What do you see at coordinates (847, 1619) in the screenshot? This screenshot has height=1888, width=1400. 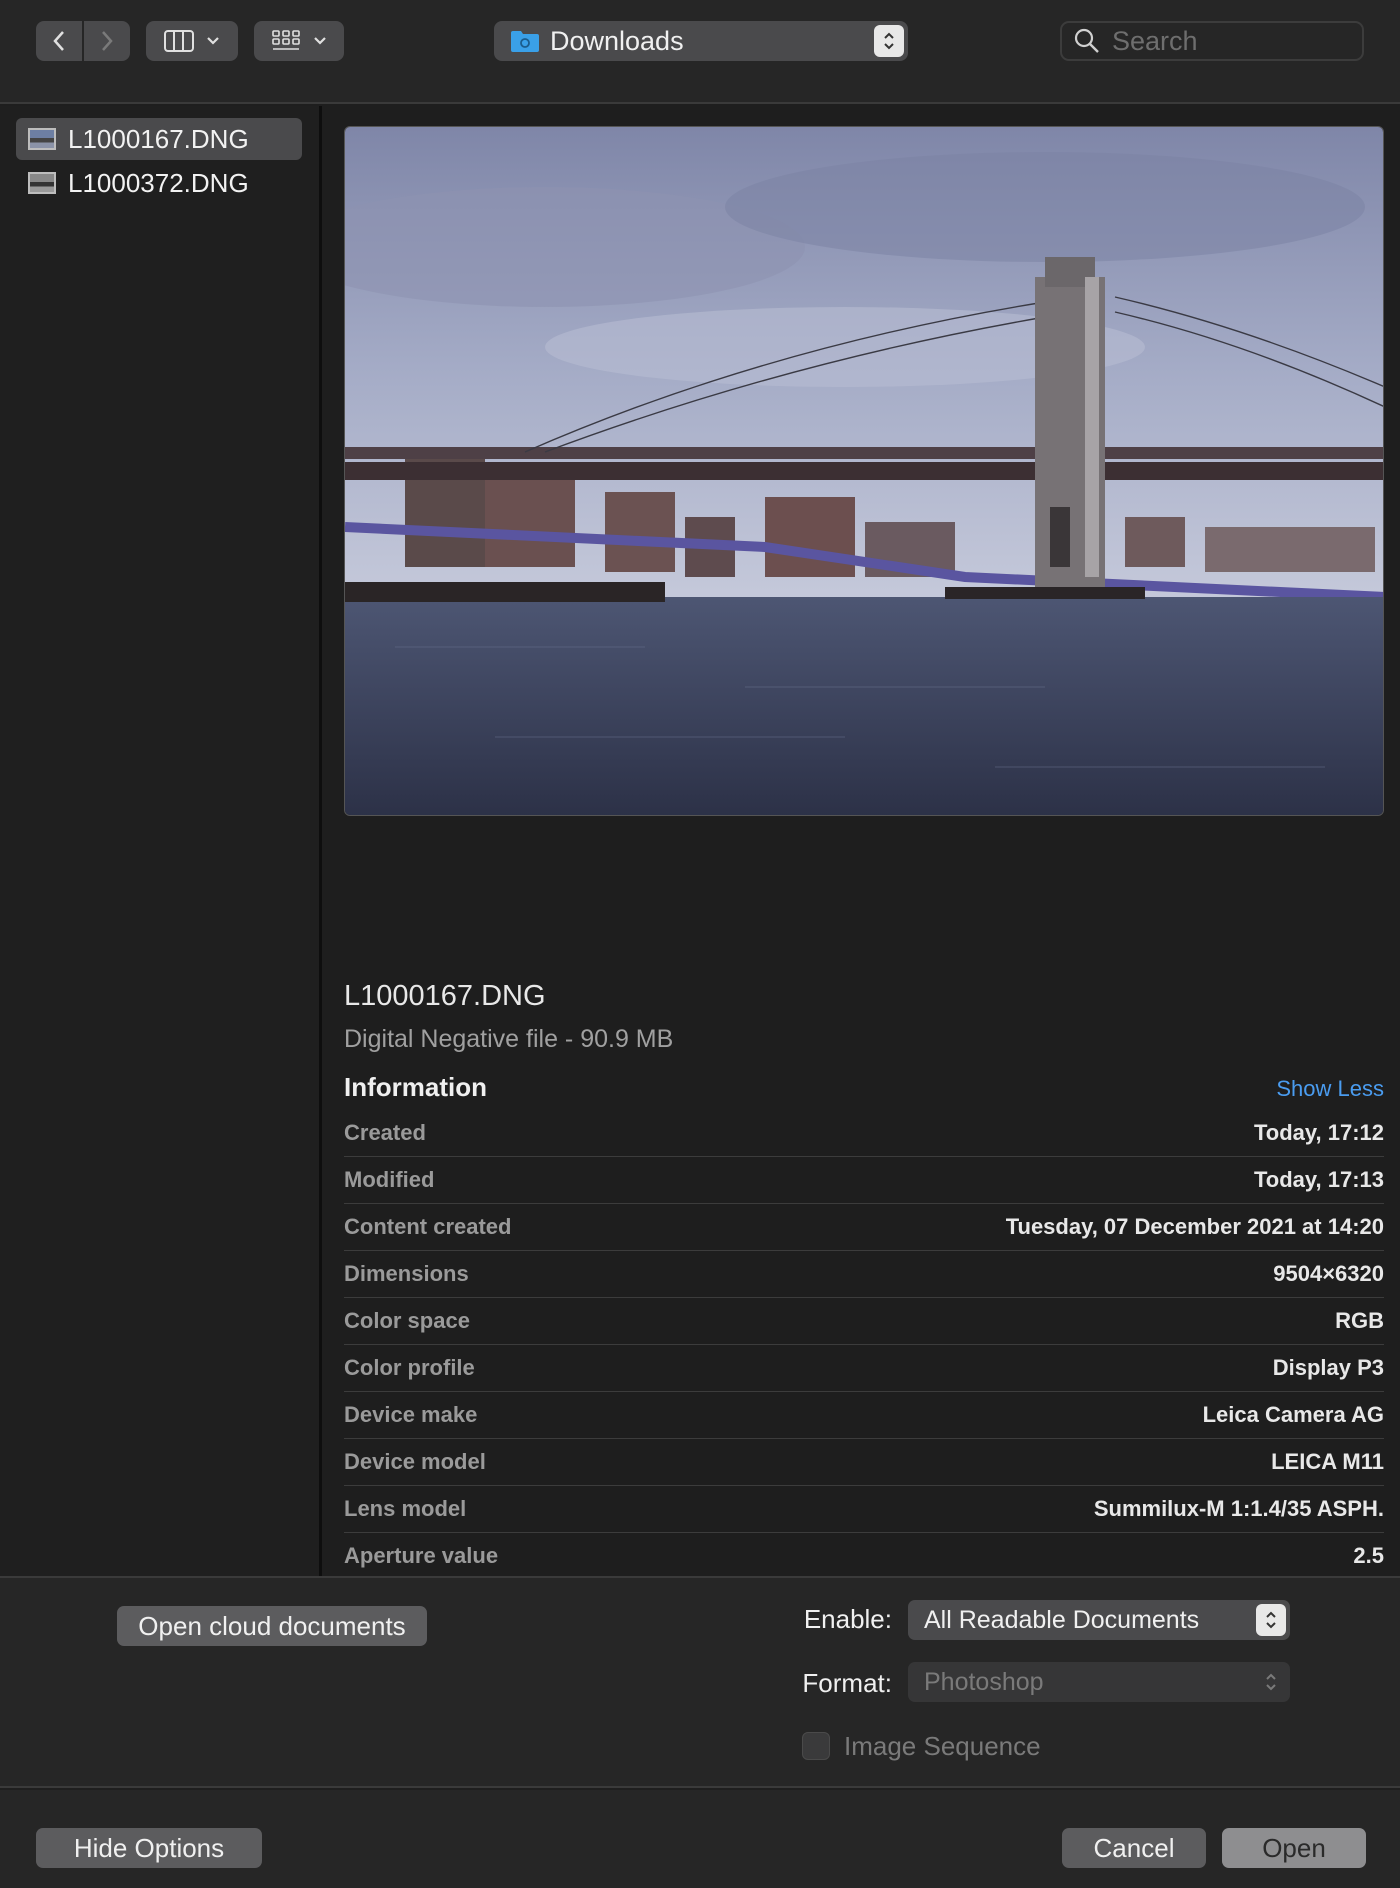 I see `enable-label: Enable:` at bounding box center [847, 1619].